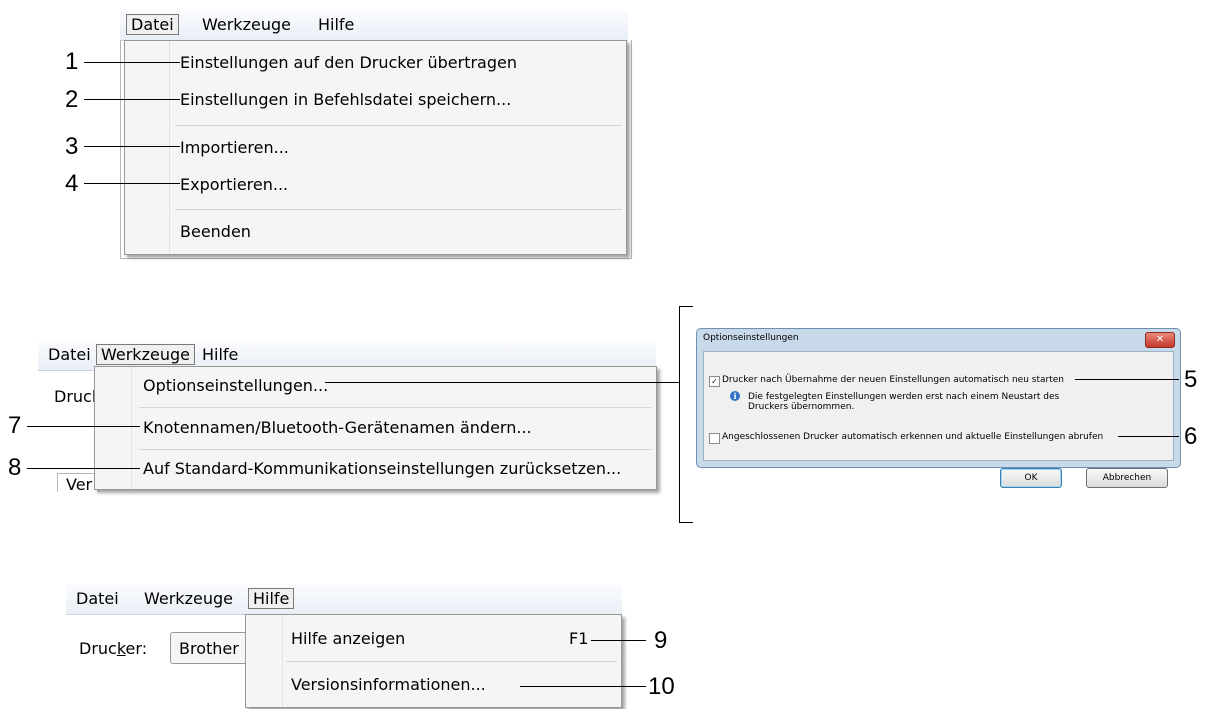 This screenshot has width=1218, height=709. What do you see at coordinates (502, 382) in the screenshot?
I see `callout-line-option-settings` at bounding box center [502, 382].